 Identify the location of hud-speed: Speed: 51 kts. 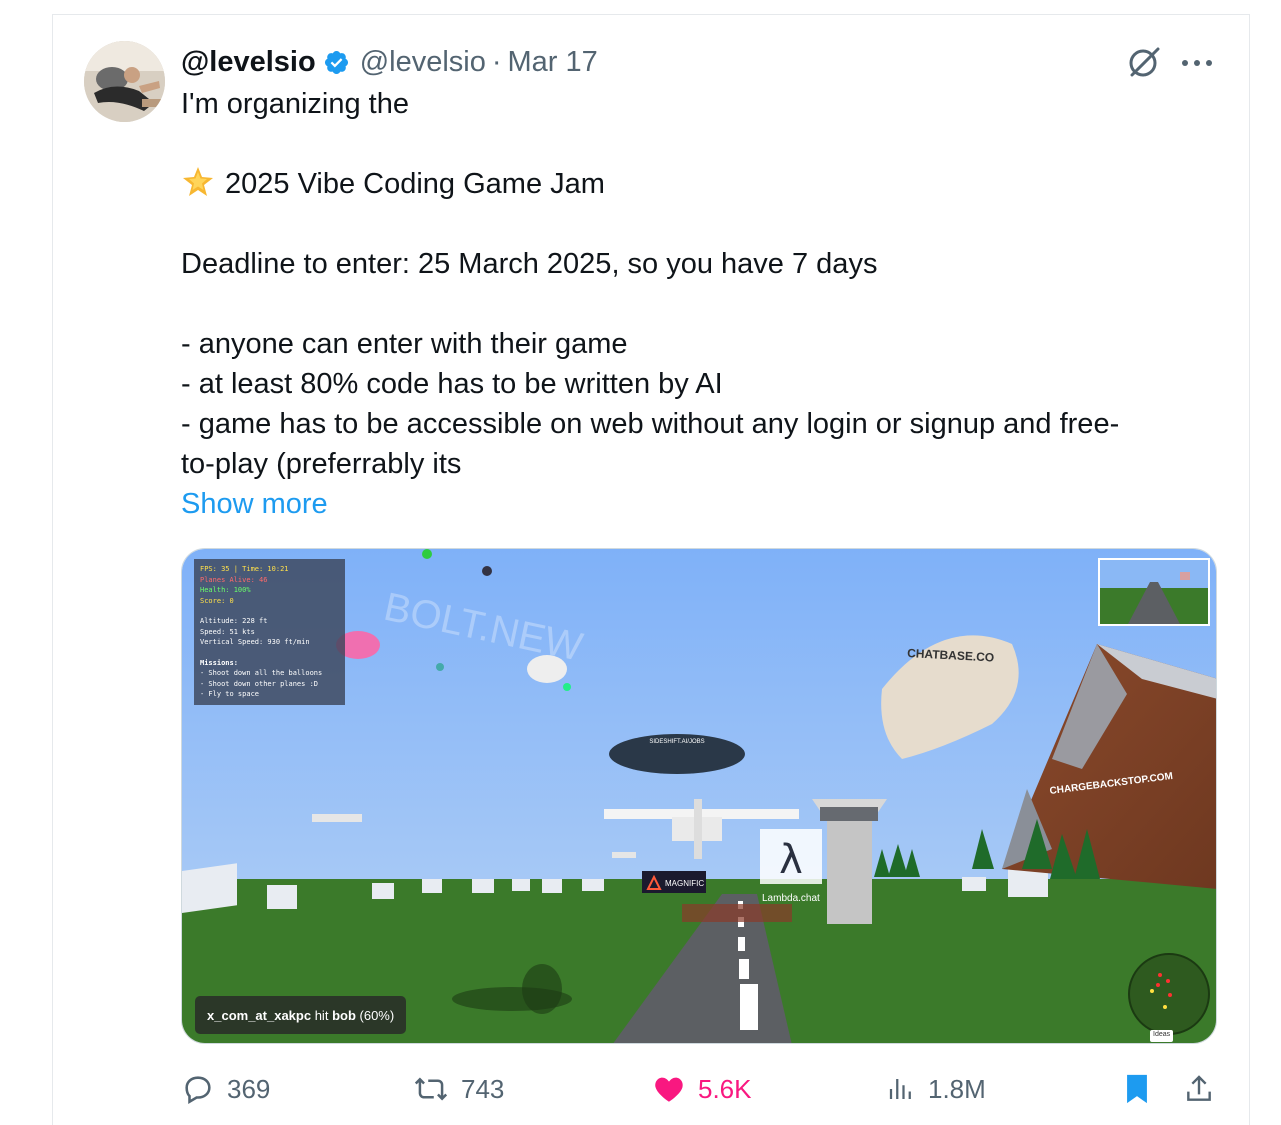
(227, 631).